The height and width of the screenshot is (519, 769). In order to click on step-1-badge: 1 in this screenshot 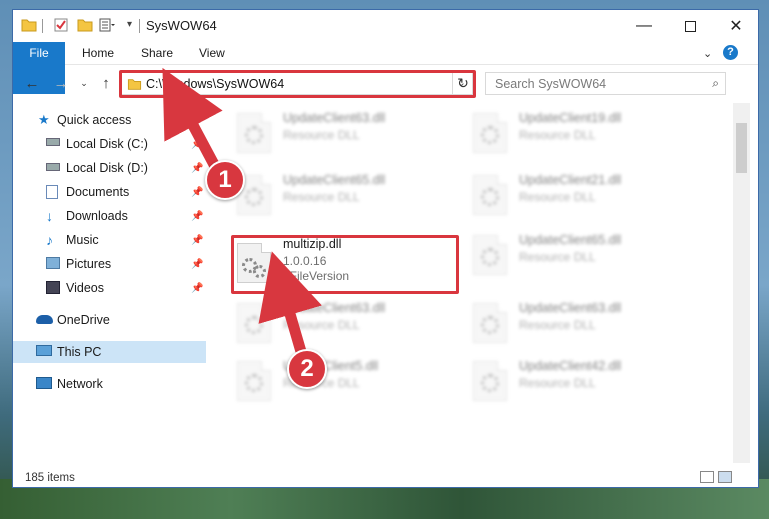, I will do `click(225, 180)`.